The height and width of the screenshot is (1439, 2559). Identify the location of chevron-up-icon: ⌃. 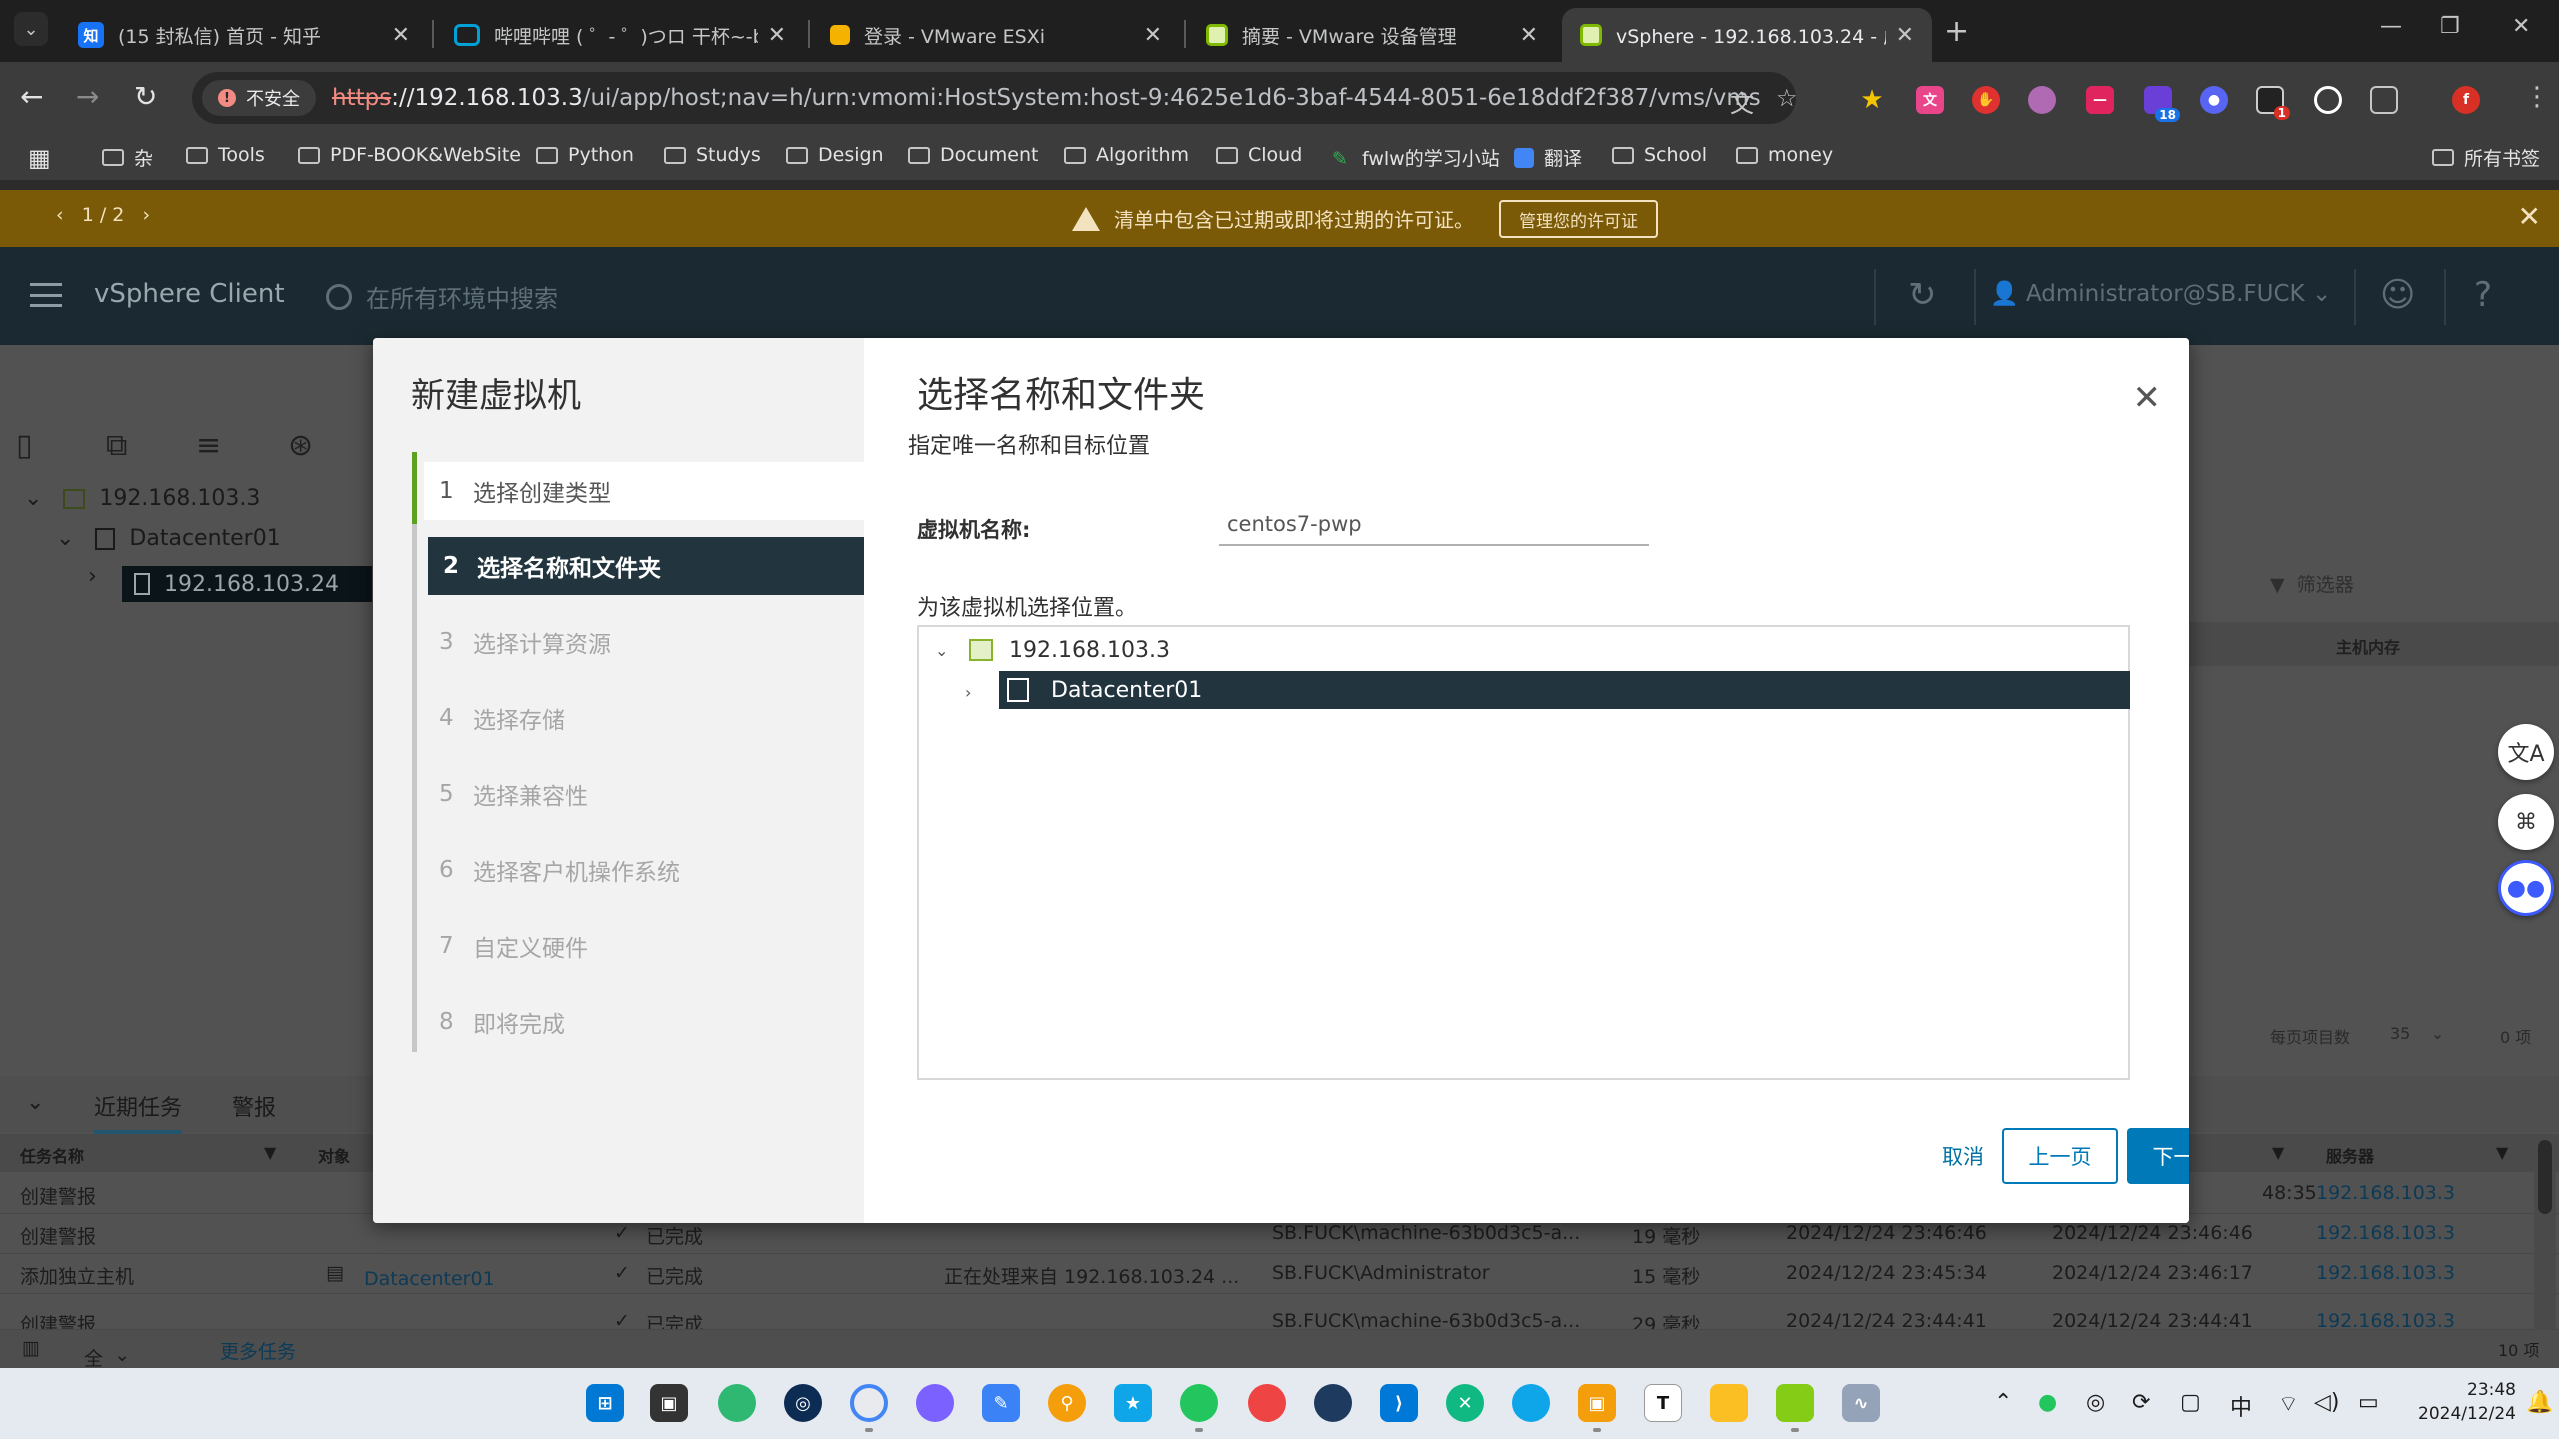
(2003, 1402).